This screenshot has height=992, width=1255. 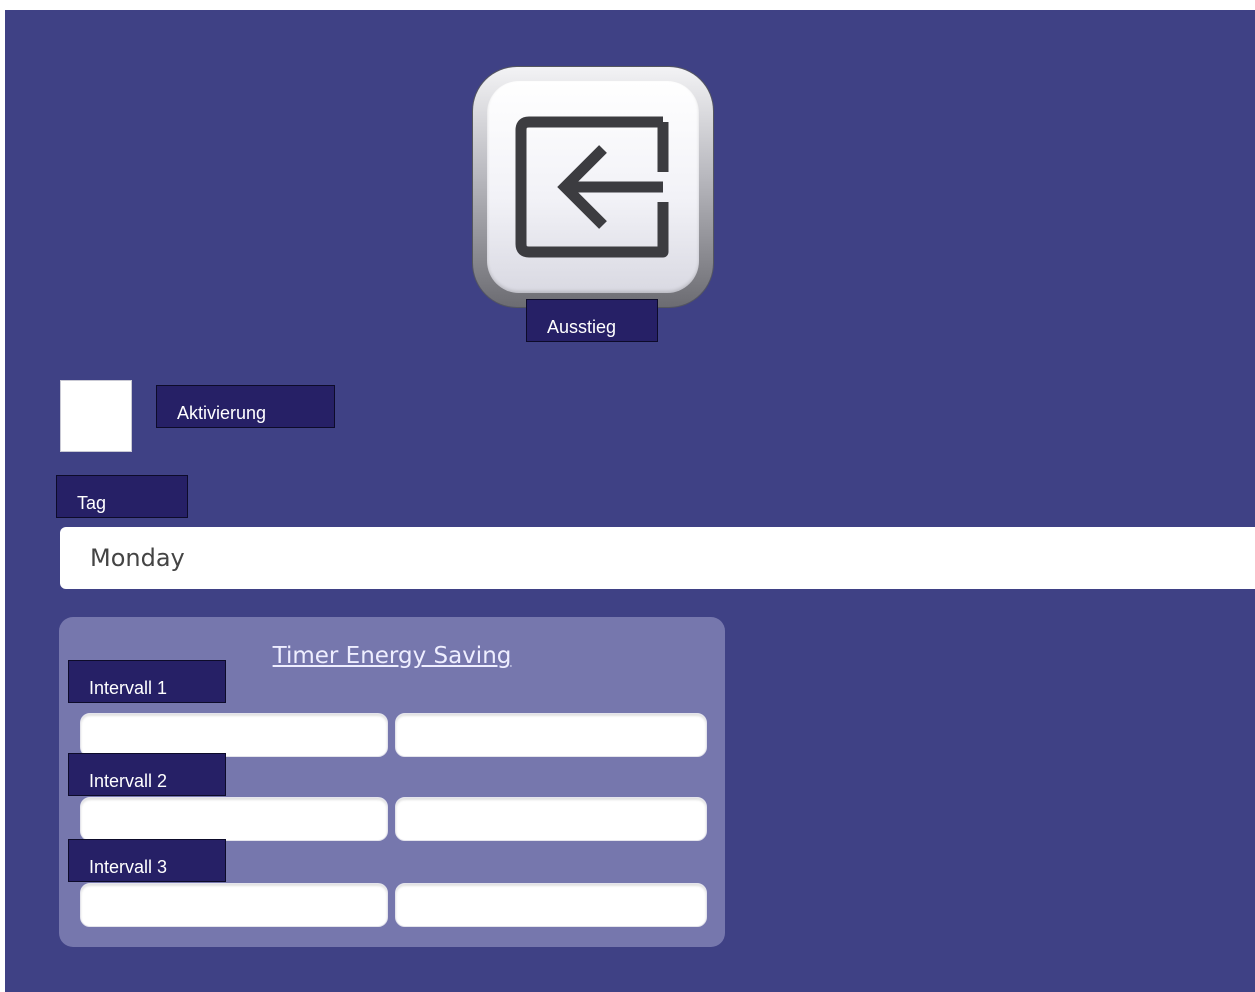 I want to click on activation-label: Aktivierung, so click(x=245, y=406).